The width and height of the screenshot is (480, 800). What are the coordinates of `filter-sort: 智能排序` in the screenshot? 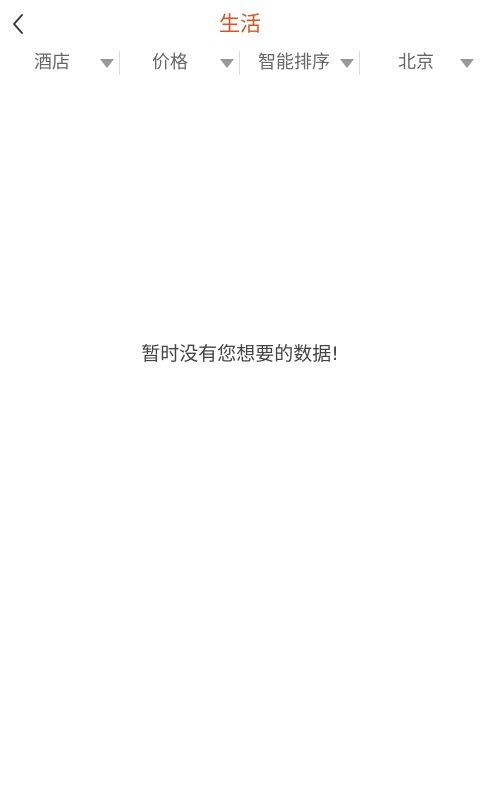 It's located at (300, 63).